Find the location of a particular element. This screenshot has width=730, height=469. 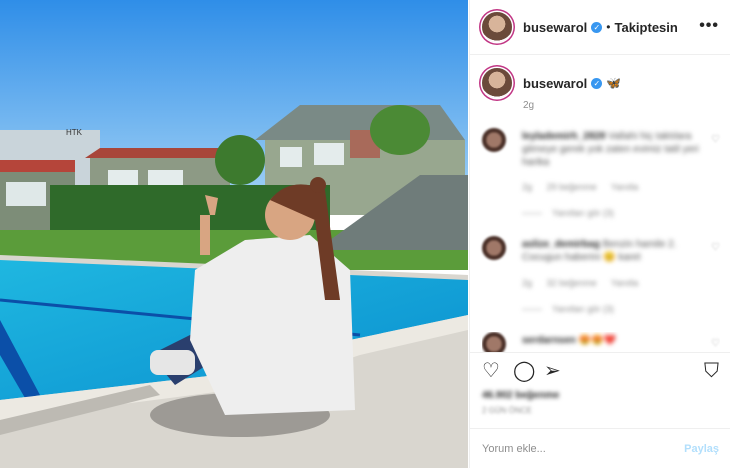

comment-item: serdarnsen 😍😍❤️ ♡ is located at coordinates (601, 342).